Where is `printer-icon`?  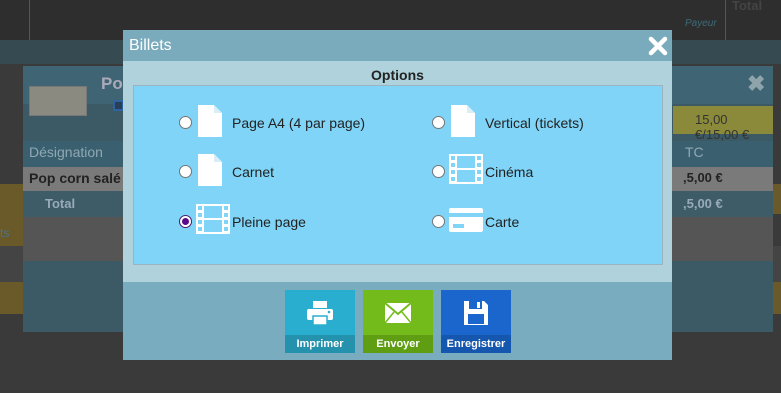 printer-icon is located at coordinates (320, 313).